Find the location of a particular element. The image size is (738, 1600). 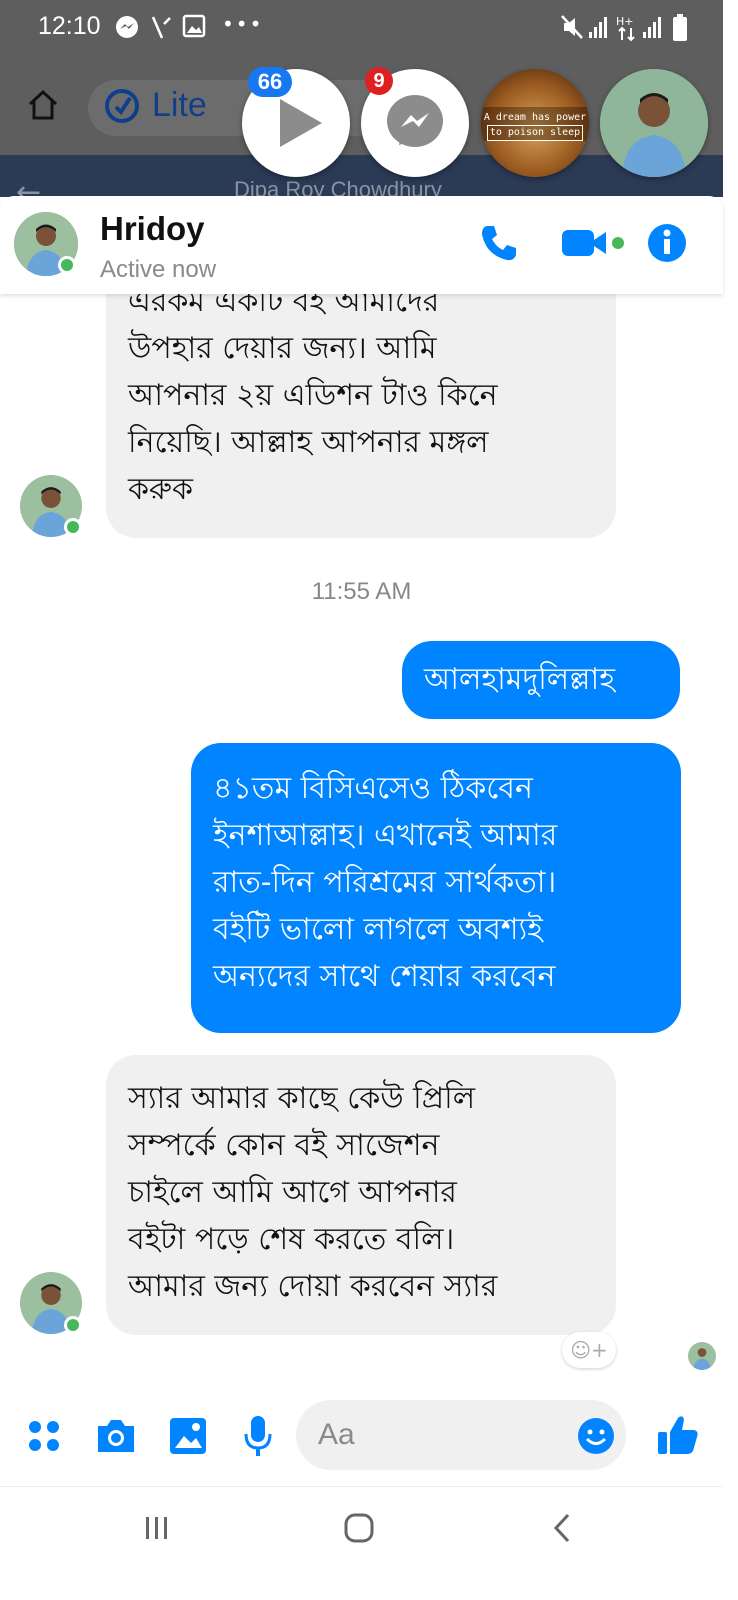

quote-caption: A dream has power to poison sleep is located at coordinates (535, 126).